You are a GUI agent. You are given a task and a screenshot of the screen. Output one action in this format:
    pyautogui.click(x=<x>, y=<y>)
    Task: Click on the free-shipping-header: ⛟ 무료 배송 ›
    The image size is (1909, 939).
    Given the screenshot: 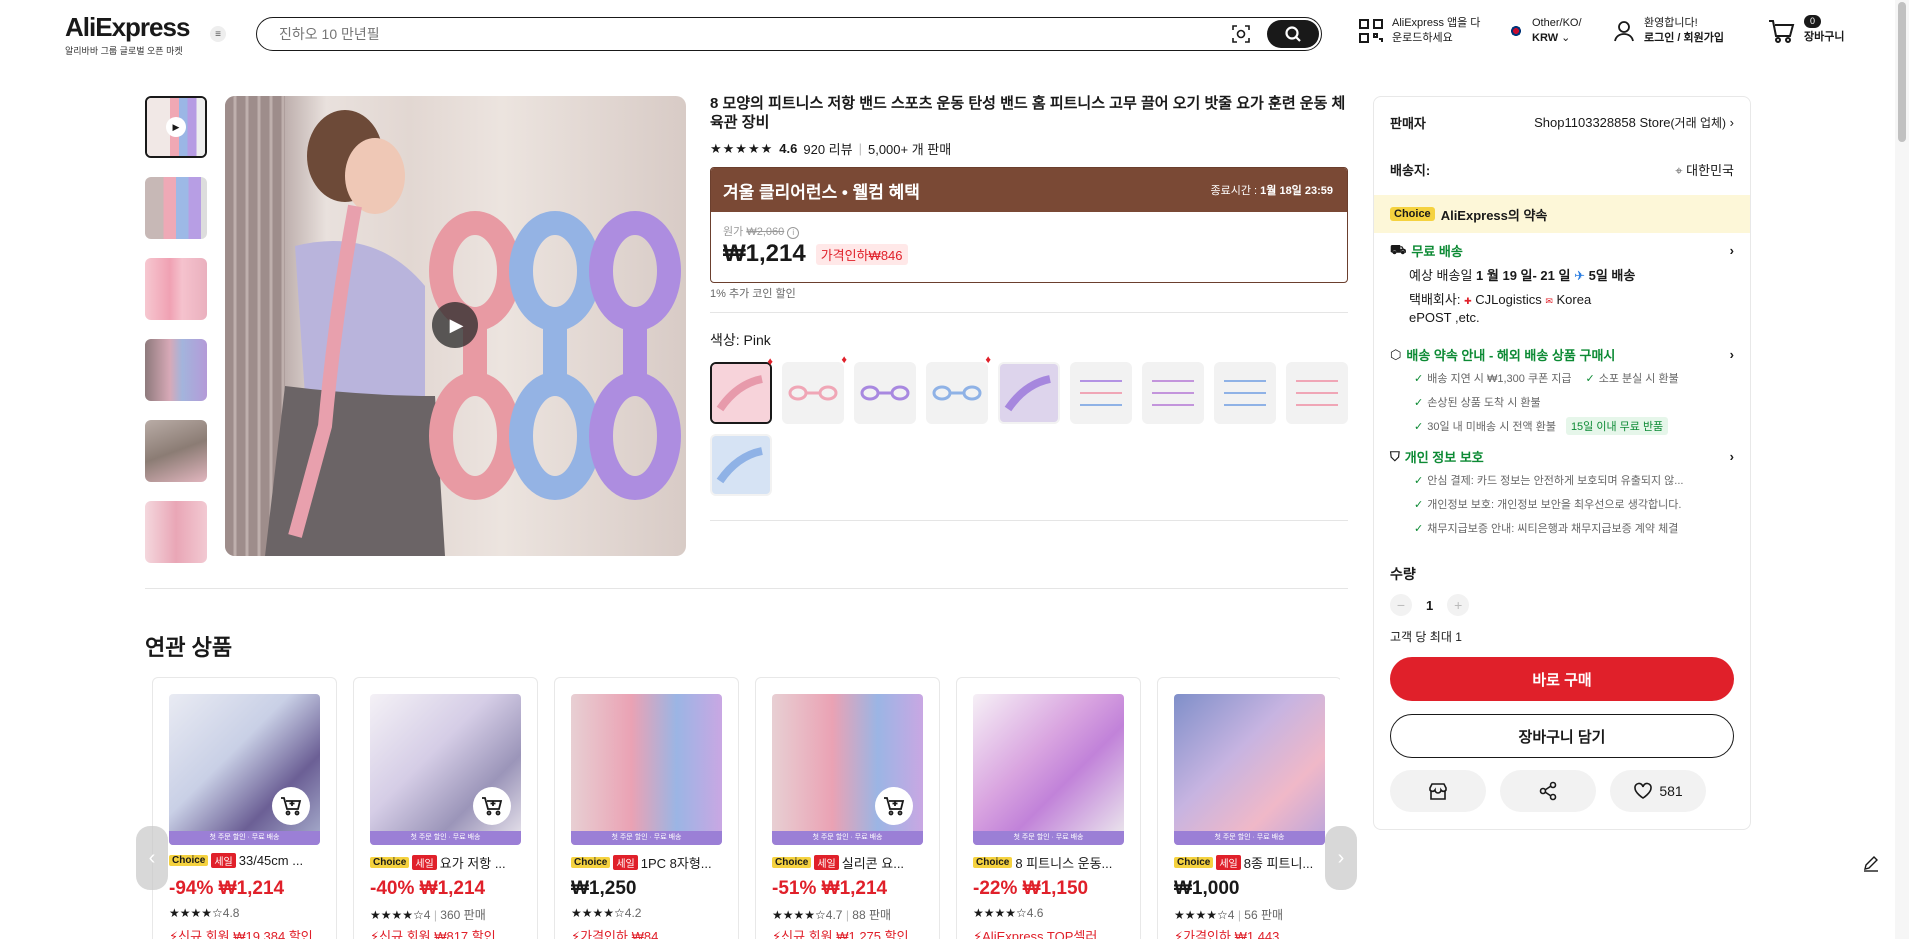 What is the action you would take?
    pyautogui.click(x=1562, y=250)
    